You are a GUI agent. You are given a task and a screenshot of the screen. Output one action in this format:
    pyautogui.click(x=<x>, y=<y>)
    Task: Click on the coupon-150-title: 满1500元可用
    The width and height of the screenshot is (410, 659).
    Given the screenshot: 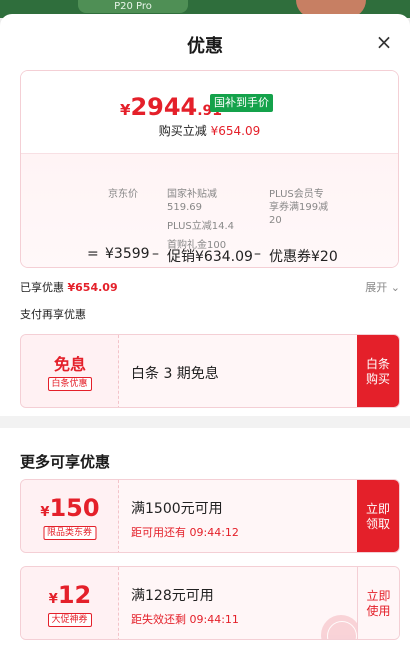 What is the action you would take?
    pyautogui.click(x=177, y=509)
    